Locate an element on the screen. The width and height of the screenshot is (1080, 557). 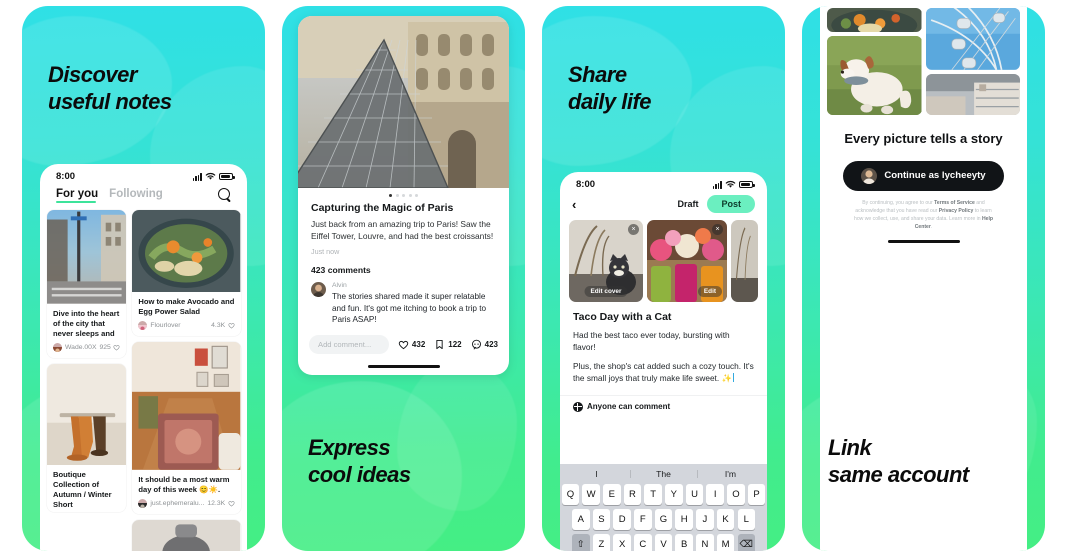
card-meta: Flourlover 4.3K is located at coordinates (186, 327).